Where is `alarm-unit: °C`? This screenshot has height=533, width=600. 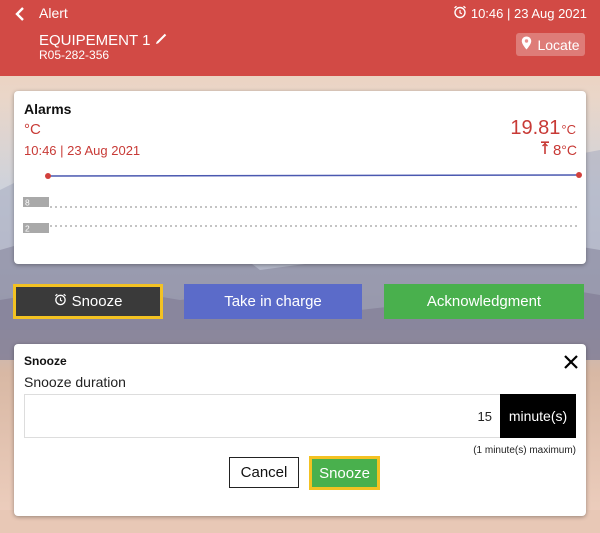 alarm-unit: °C is located at coordinates (32, 129).